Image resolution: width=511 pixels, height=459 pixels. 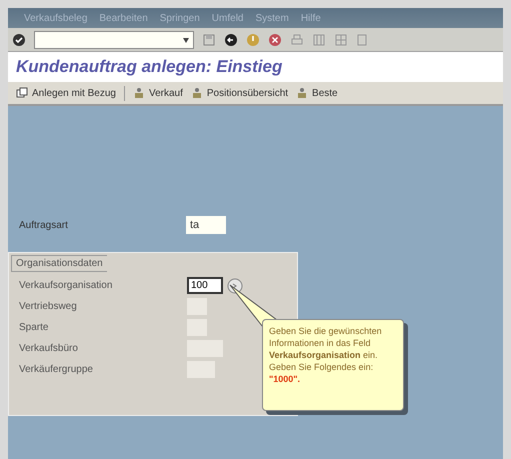 I want to click on field-label: Vertriebsweg, so click(x=48, y=307).